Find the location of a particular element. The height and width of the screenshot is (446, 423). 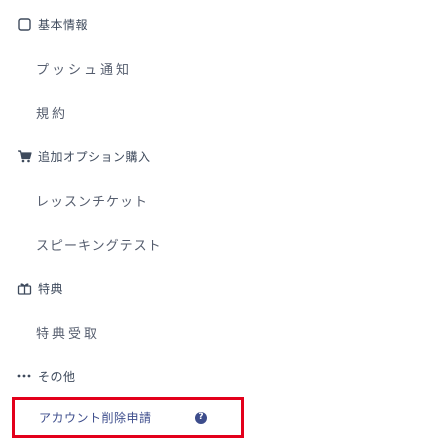

section-label: その他 is located at coordinates (57, 376).